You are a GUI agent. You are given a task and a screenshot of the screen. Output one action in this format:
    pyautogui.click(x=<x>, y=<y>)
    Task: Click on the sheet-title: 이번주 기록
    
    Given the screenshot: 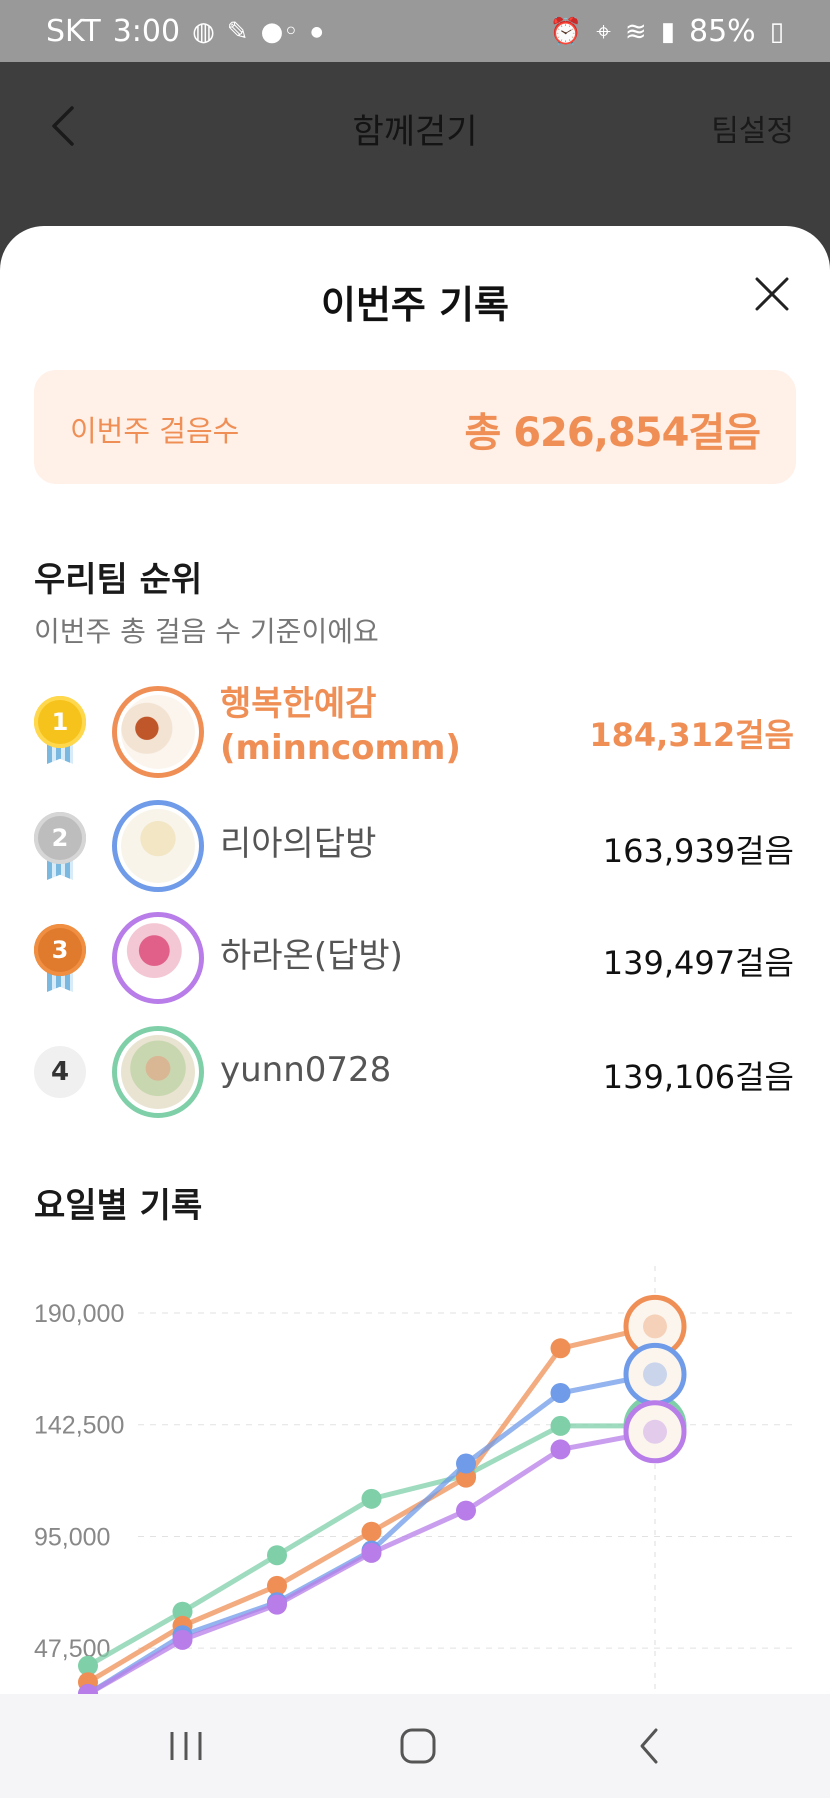 What is the action you would take?
    pyautogui.click(x=415, y=305)
    